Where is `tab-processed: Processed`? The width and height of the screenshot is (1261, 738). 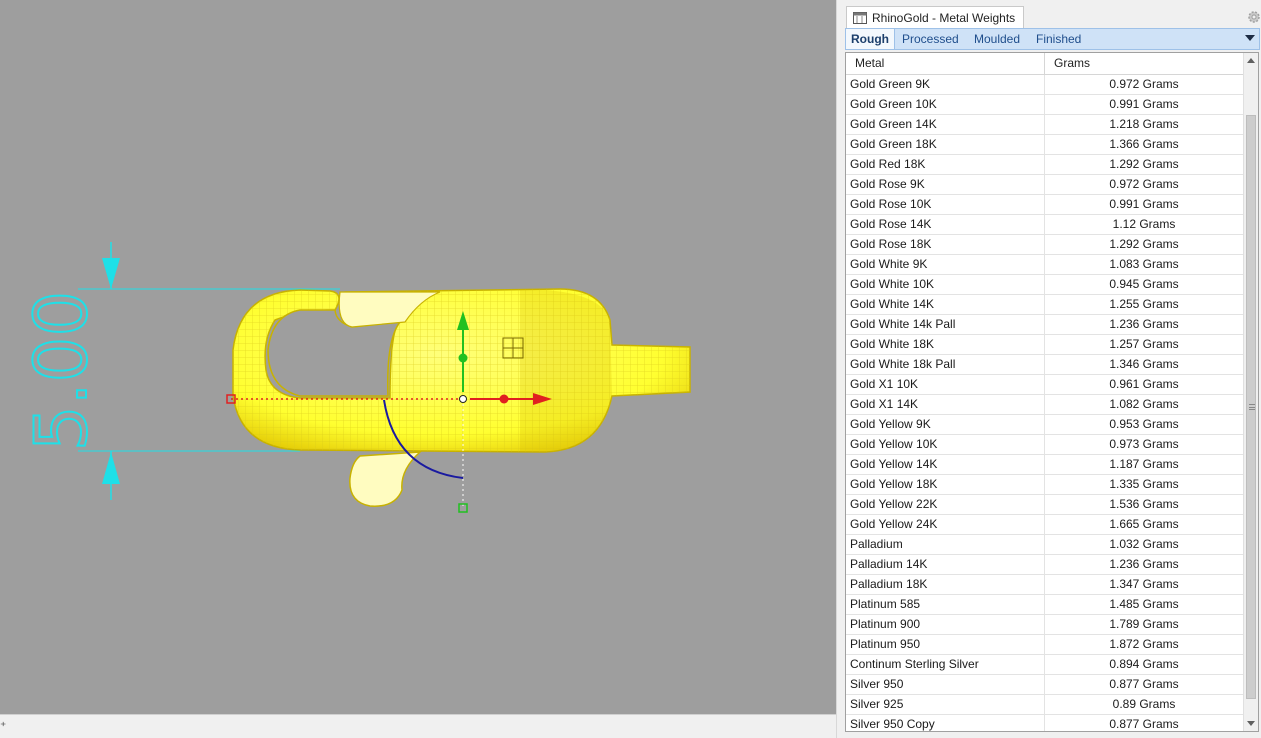
tab-processed: Processed is located at coordinates (930, 39).